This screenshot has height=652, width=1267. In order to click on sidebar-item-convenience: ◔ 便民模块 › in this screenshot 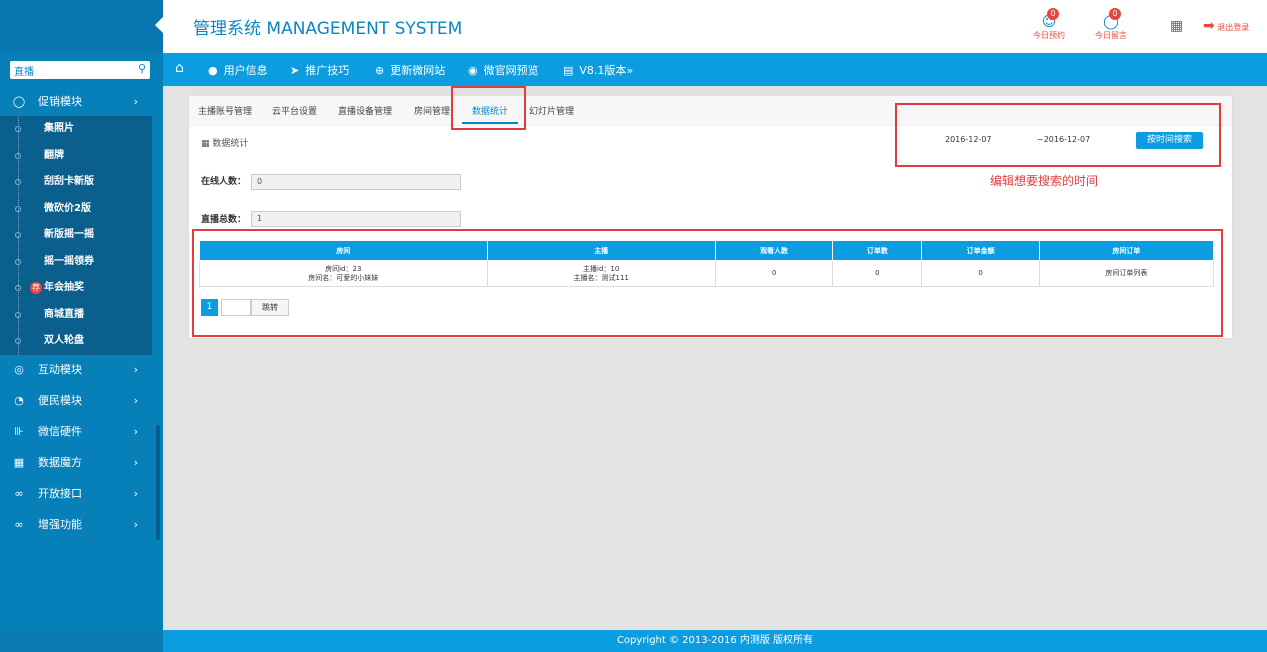, I will do `click(76, 401)`.